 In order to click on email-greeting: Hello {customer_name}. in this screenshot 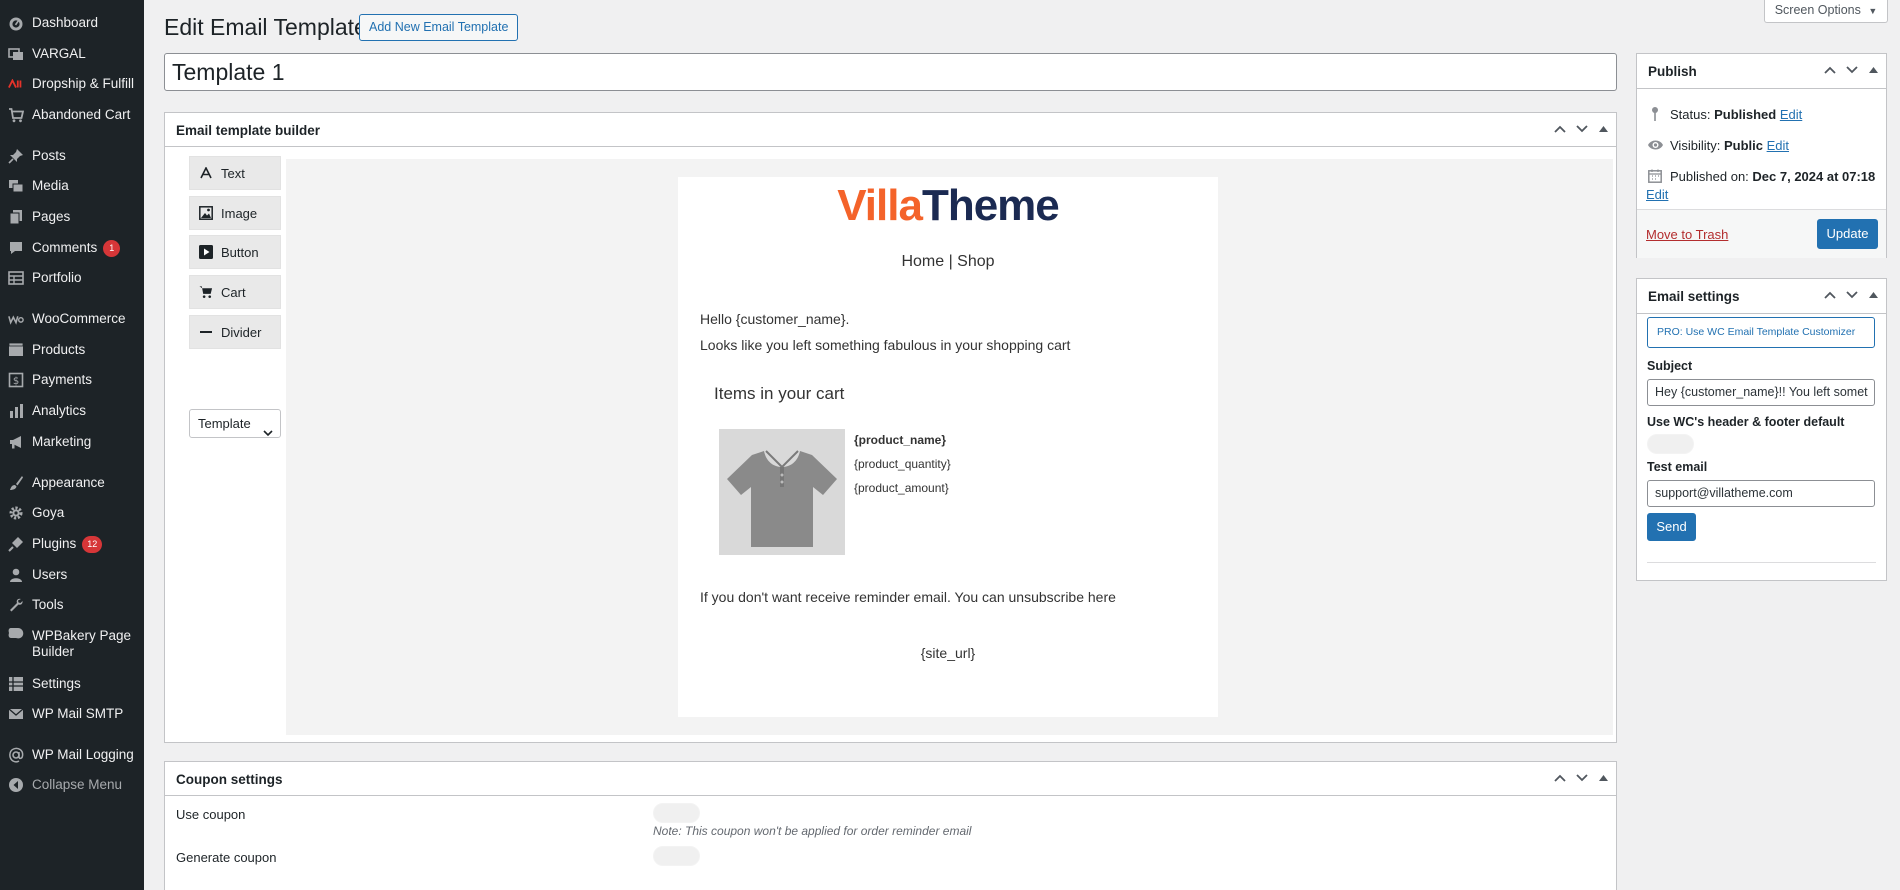, I will do `click(774, 319)`.